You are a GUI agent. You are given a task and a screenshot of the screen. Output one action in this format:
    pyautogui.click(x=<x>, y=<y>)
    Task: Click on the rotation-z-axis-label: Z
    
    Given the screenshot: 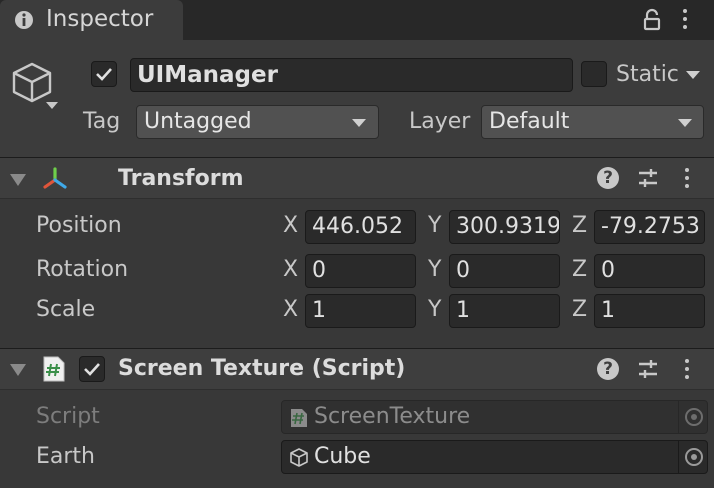 What is the action you would take?
    pyautogui.click(x=579, y=269)
    